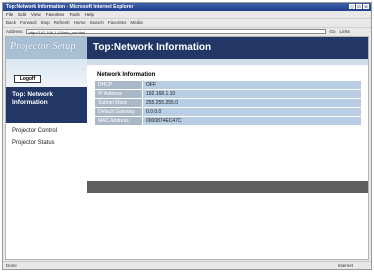 This screenshot has height=272, width=374. Describe the element at coordinates (118, 94) in the screenshot. I see `ip-address-label: IP Address` at that location.